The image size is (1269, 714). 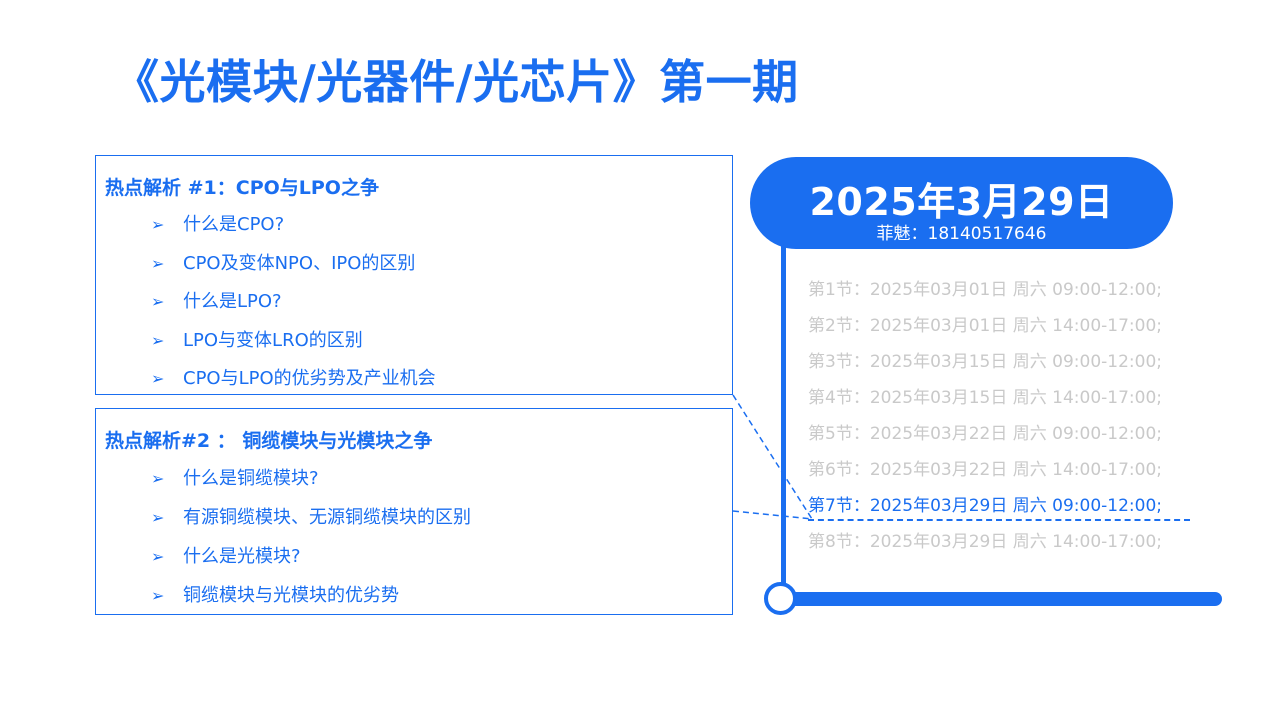 What do you see at coordinates (999, 520) in the screenshot?
I see `active-session-underline` at bounding box center [999, 520].